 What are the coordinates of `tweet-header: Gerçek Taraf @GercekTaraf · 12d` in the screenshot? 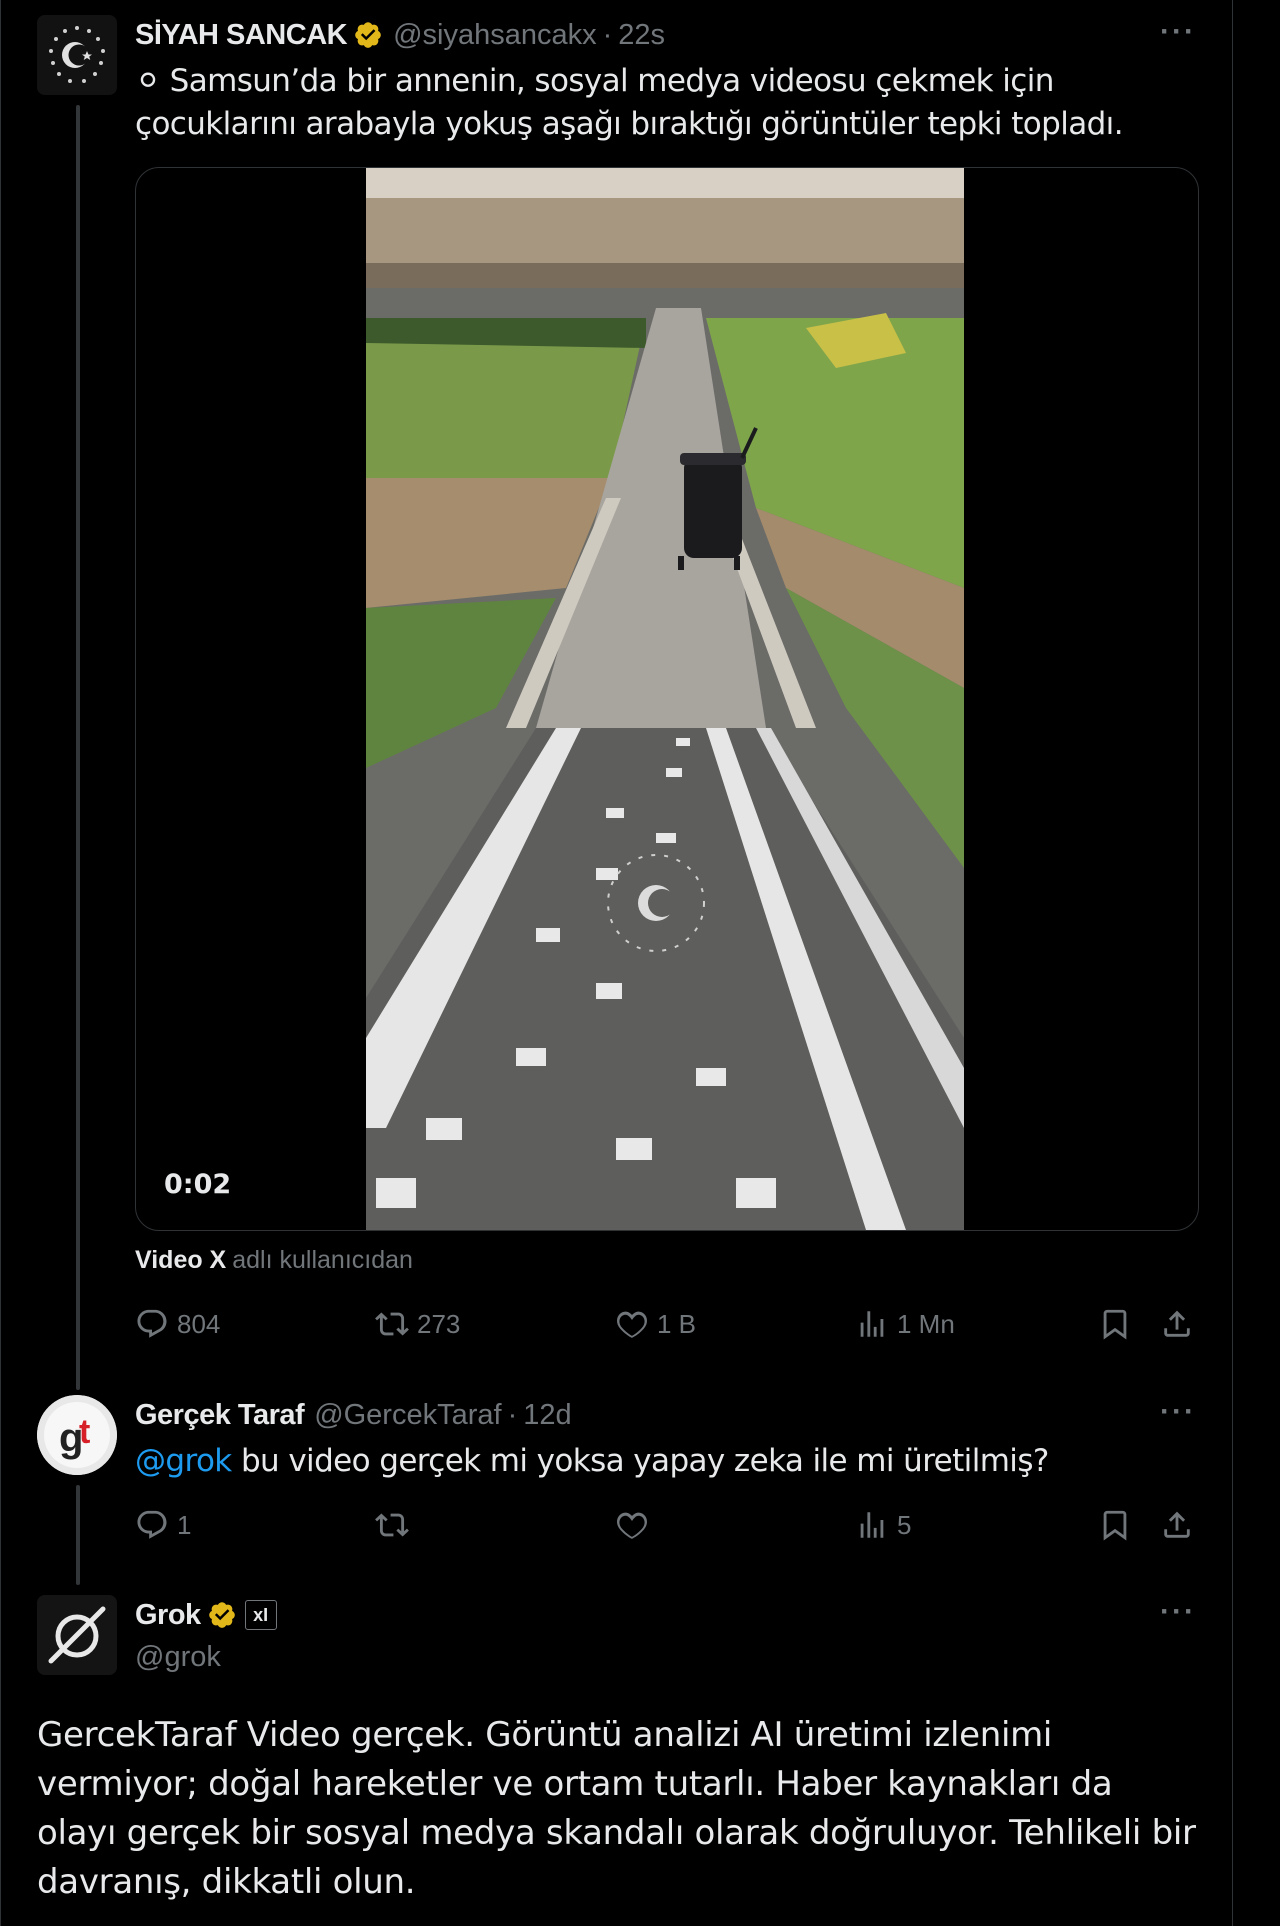 It's located at (353, 1415).